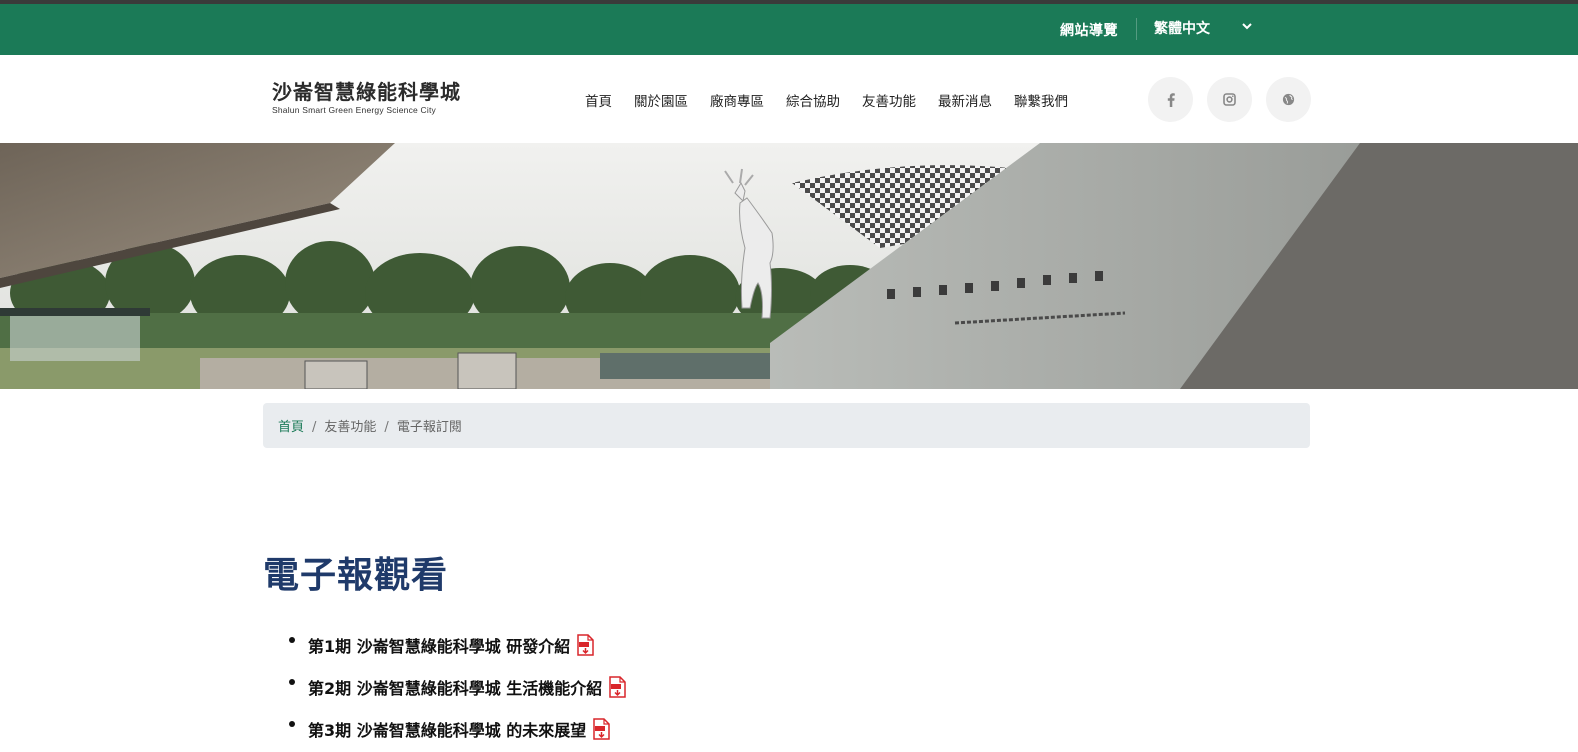  What do you see at coordinates (1182, 29) in the screenshot?
I see `language-select-label: 繁體中文` at bounding box center [1182, 29].